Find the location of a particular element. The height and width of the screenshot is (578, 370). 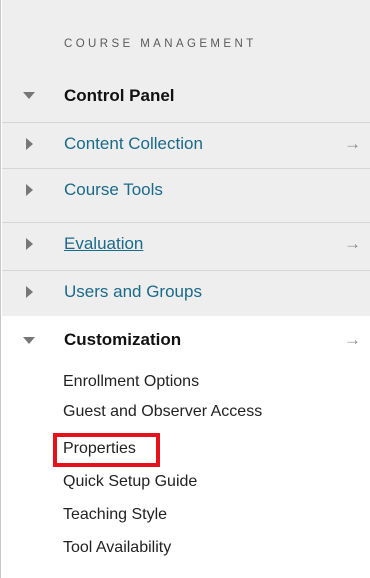

submenu-item-teaching-style: Teaching Style is located at coordinates (115, 515).